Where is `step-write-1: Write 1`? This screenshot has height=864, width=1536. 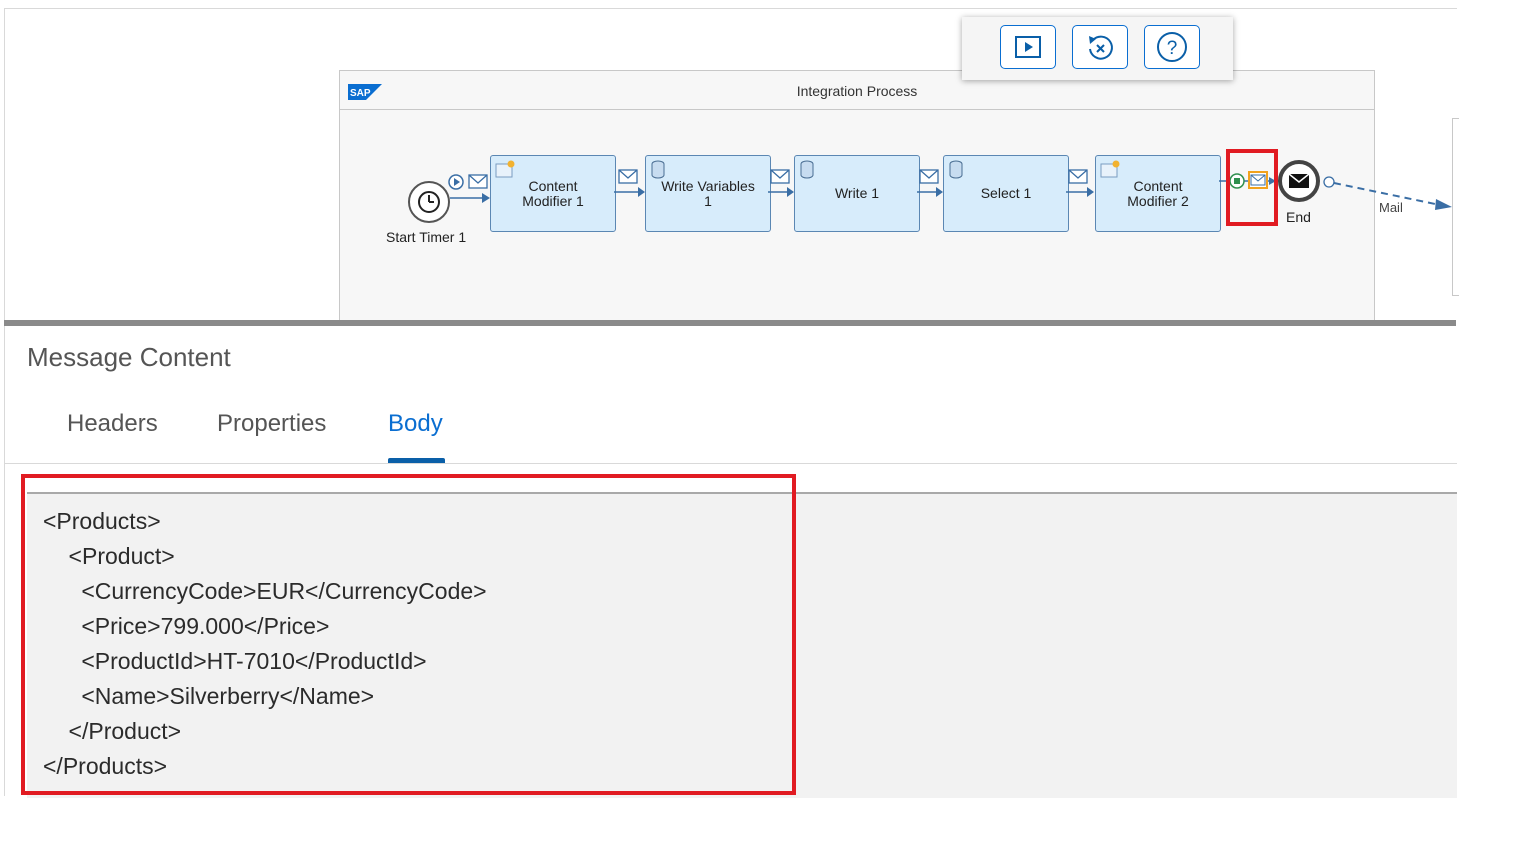
step-write-1: Write 1 is located at coordinates (857, 193).